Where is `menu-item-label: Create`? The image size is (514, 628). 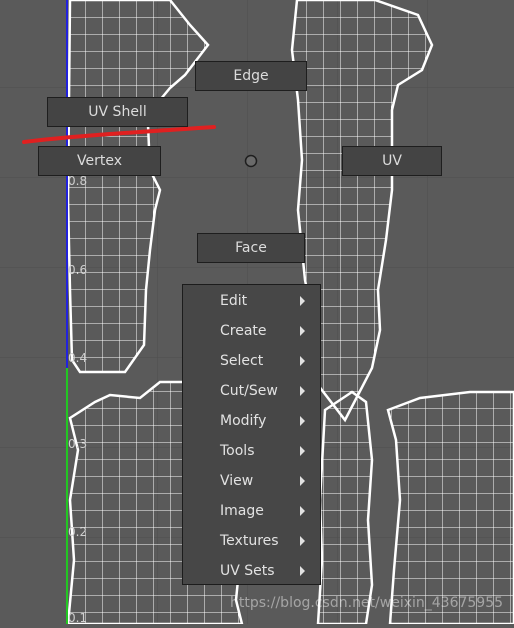 menu-item-label: Create is located at coordinates (243, 331).